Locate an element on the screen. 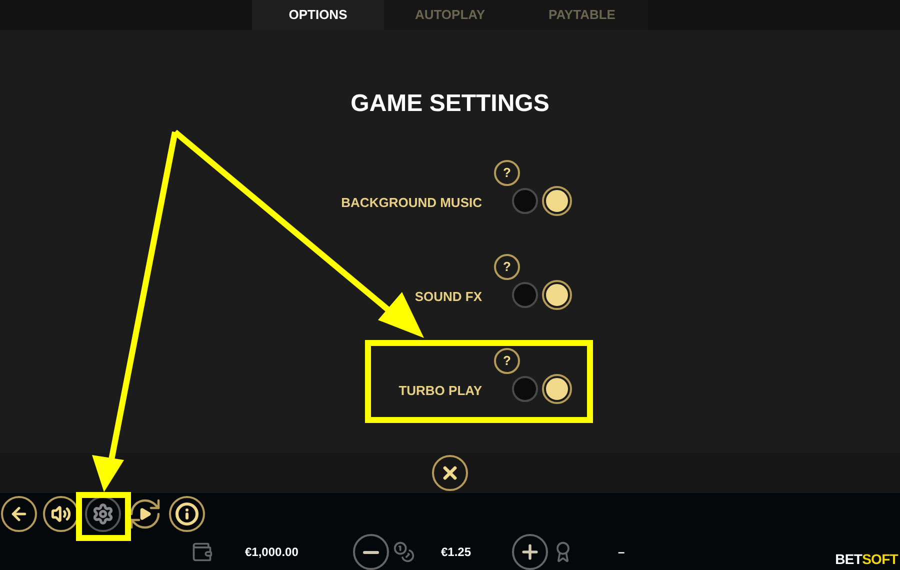 This screenshot has width=900, height=570. bet-value: €1.25 is located at coordinates (456, 552).